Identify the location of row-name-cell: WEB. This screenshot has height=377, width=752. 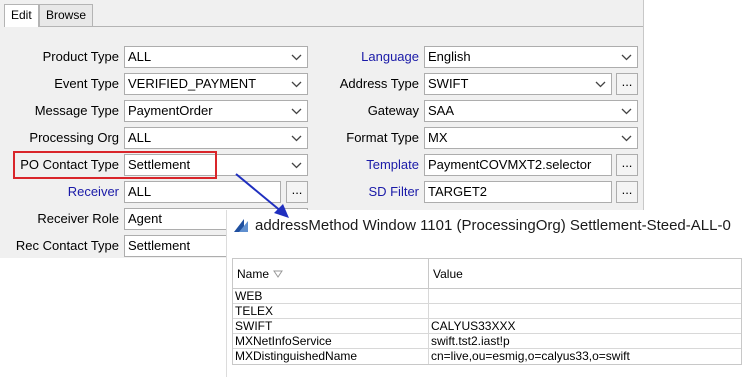
(331, 296).